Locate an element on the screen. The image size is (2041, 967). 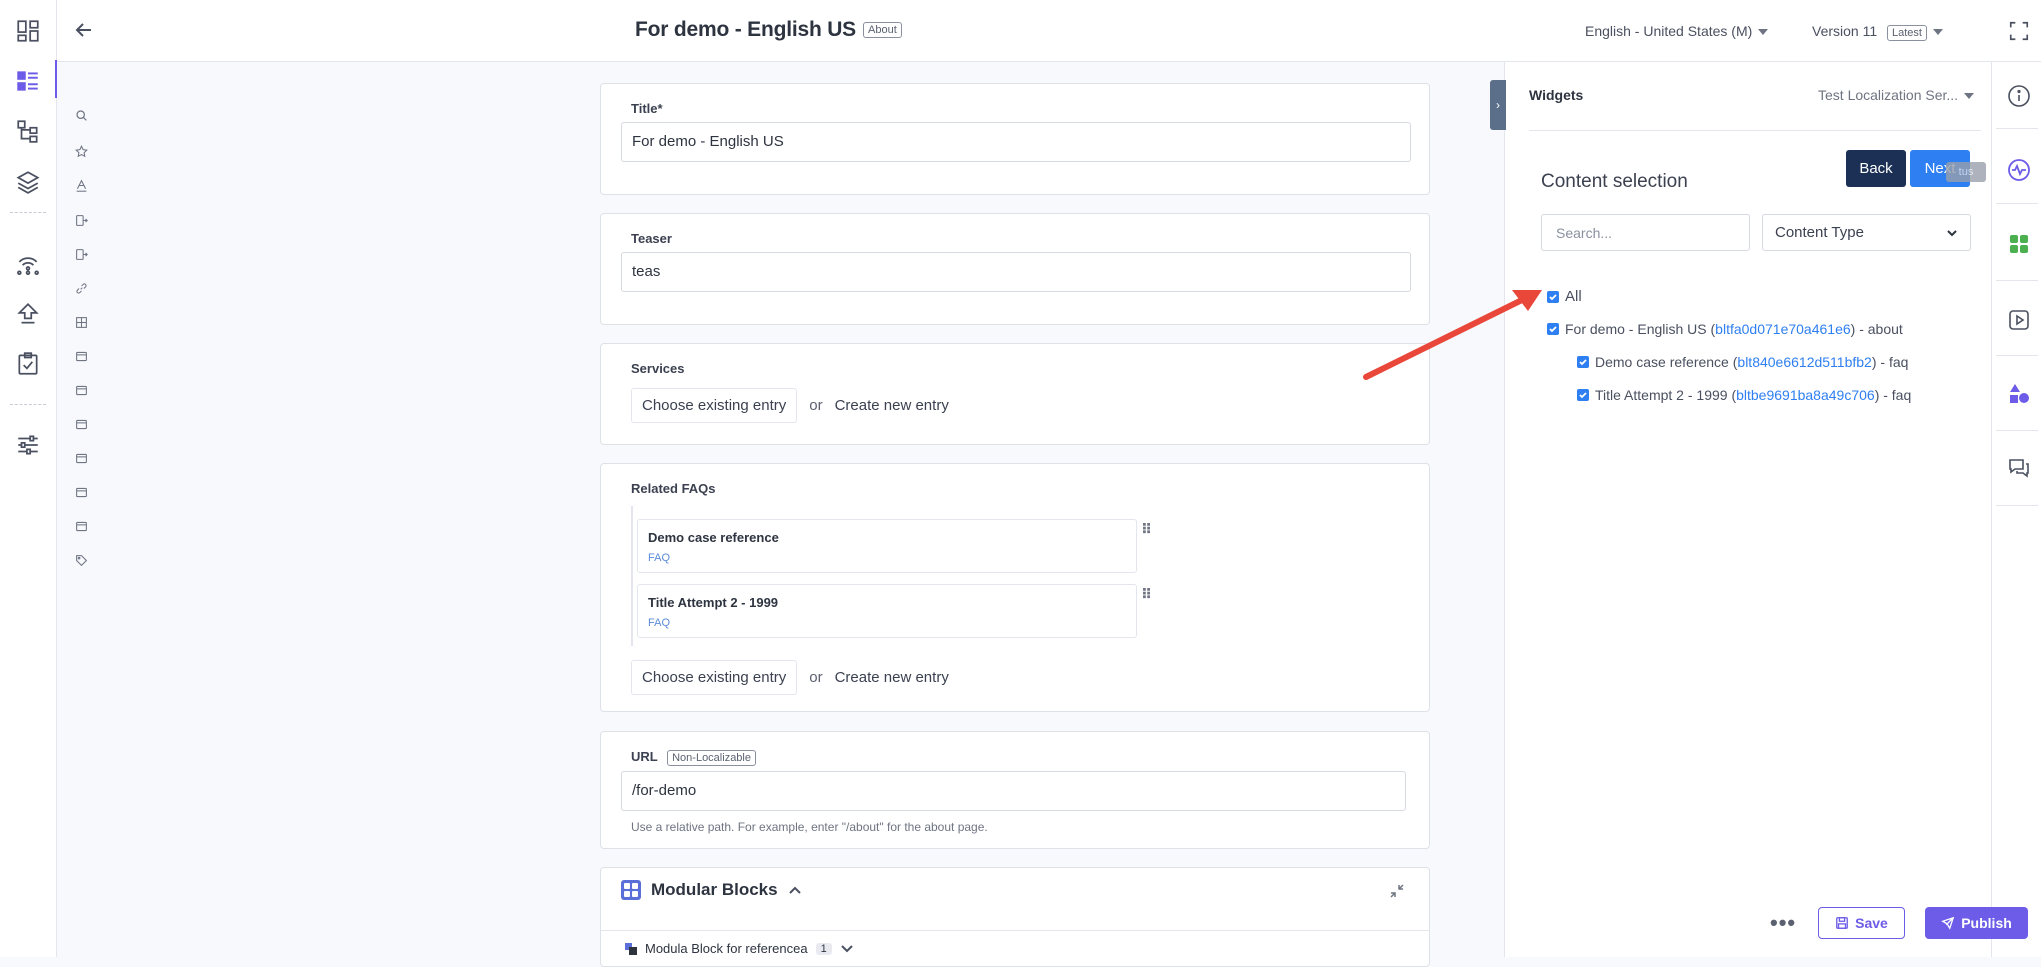
caret-down-icon is located at coordinates (1937, 32).